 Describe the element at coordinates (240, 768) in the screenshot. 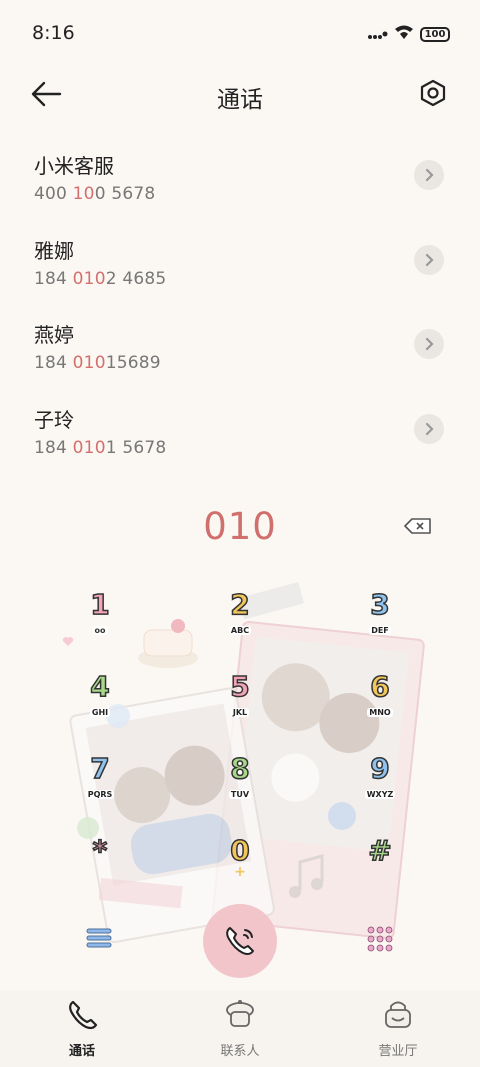

I see `key-digit: 8` at that location.